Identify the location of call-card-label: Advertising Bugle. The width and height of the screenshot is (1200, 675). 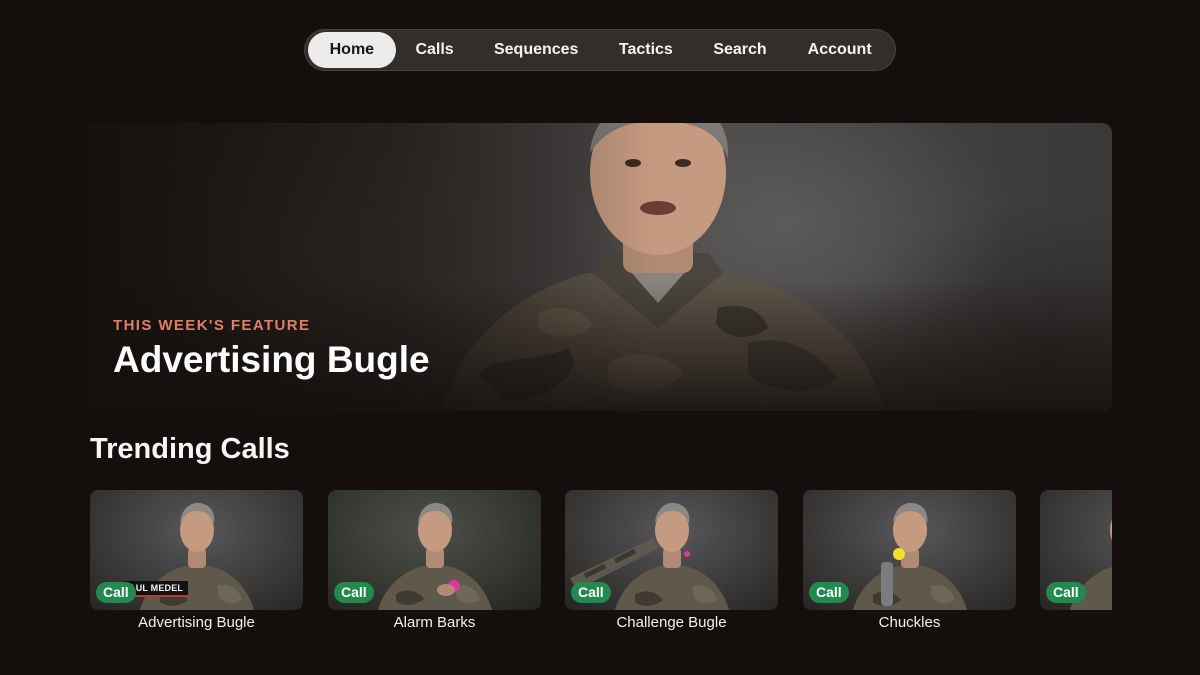
(196, 622).